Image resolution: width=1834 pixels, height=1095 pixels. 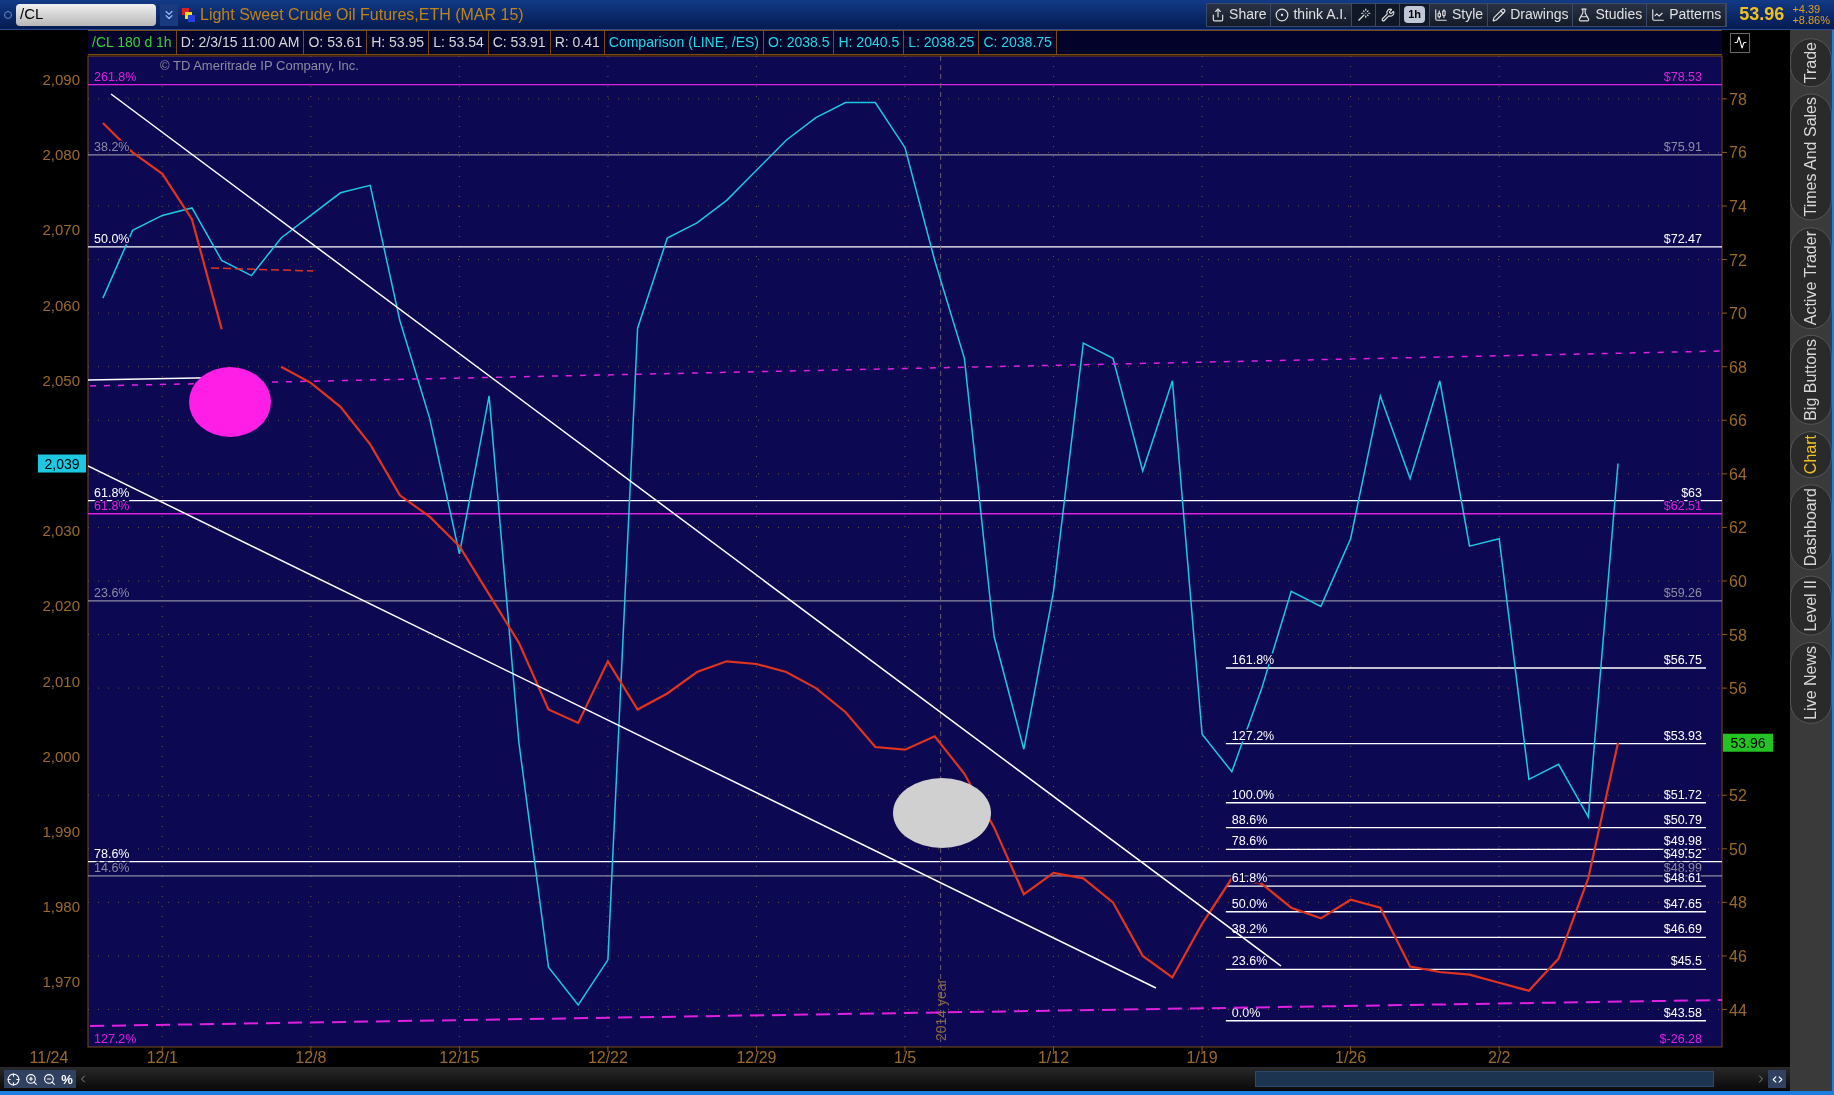 What do you see at coordinates (1246, 1012) in the screenshot?
I see `level-label: 0.0%` at bounding box center [1246, 1012].